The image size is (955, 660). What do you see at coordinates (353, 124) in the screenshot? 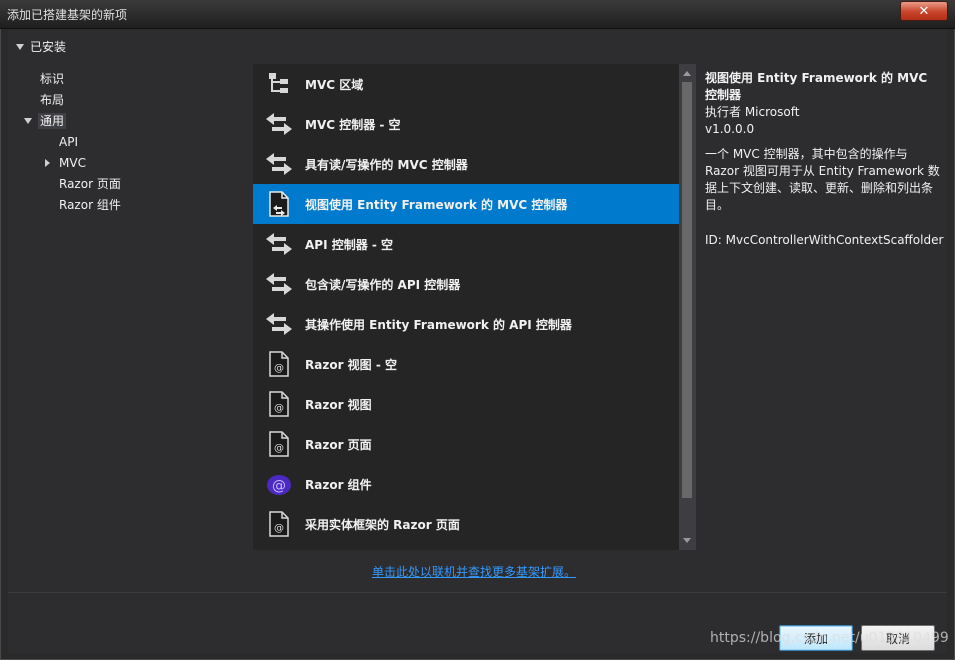
I see `scaffold-item-label: MVC 控制器 - 空` at bounding box center [353, 124].